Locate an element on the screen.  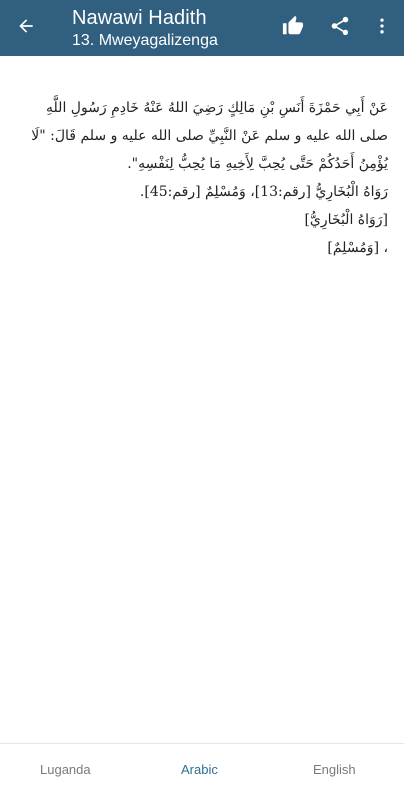
more-options-button is located at coordinates (382, 28).